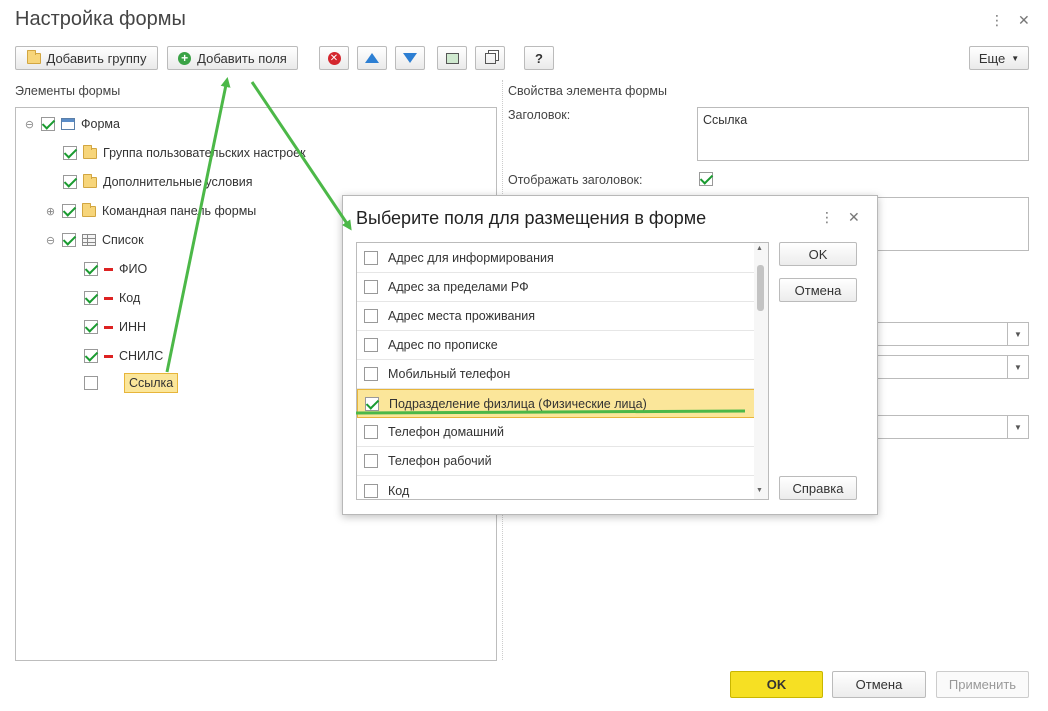  Describe the element at coordinates (399, 490) in the screenshot. I see `field-label: Код` at that location.